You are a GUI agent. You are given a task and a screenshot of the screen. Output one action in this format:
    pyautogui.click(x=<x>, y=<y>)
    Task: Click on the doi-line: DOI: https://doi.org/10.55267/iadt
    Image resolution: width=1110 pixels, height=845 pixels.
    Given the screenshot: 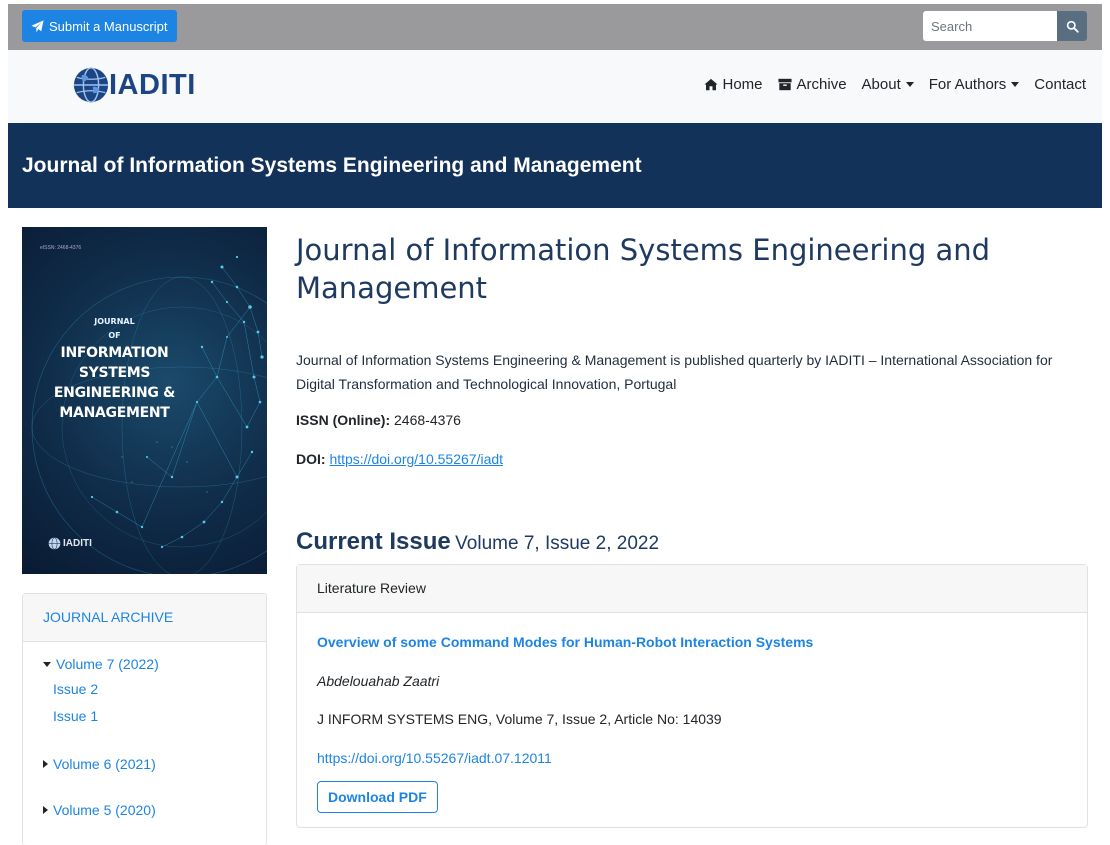 What is the action you would take?
    pyautogui.click(x=399, y=459)
    